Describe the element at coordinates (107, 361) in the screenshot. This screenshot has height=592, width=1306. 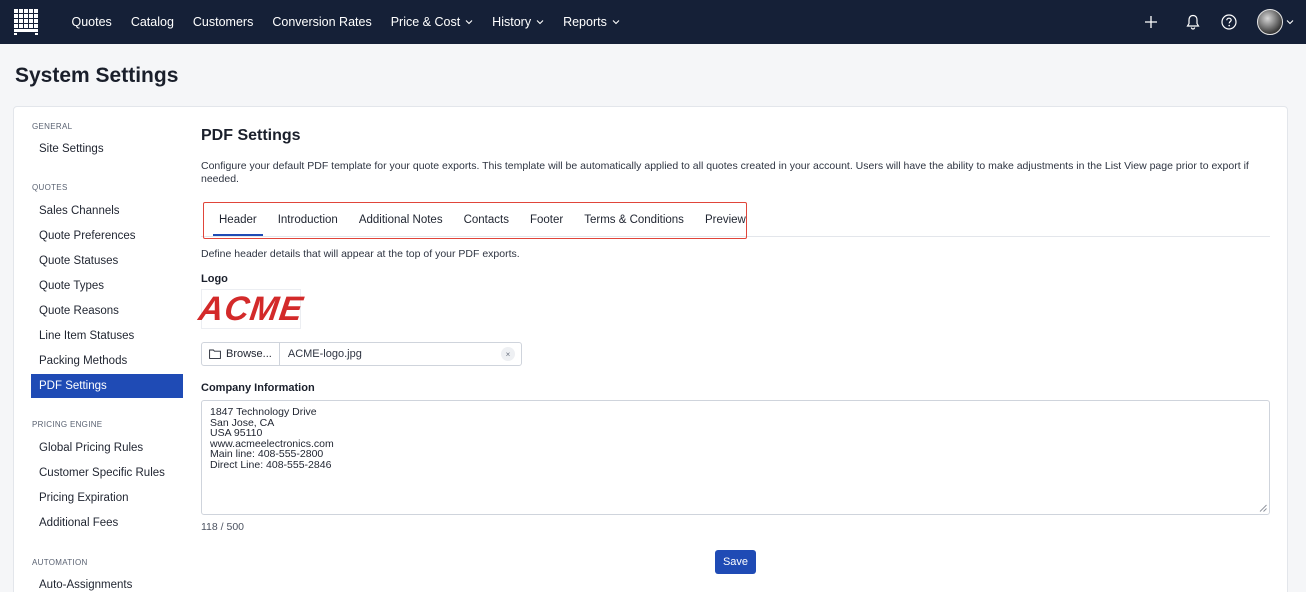
I see `sidebar-item-packing-methods: Packing Methods` at that location.